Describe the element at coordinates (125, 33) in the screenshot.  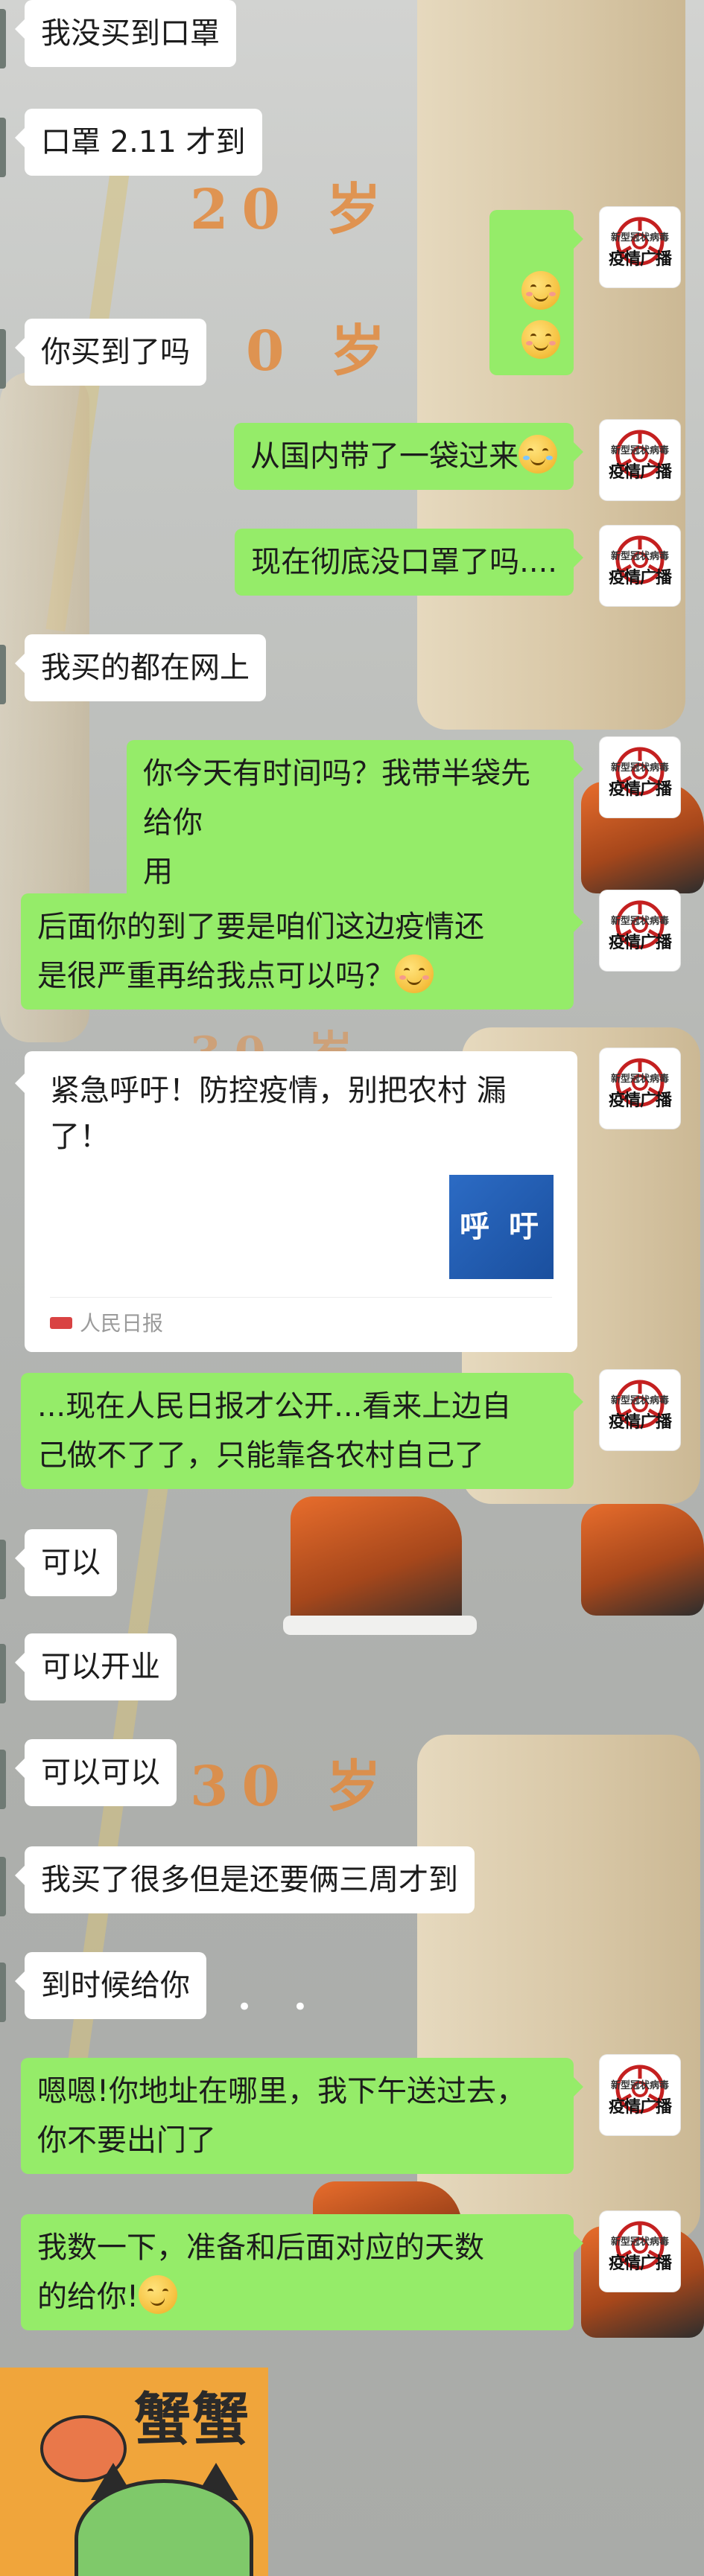
I see `incoming-message: 我没买到口罩` at that location.